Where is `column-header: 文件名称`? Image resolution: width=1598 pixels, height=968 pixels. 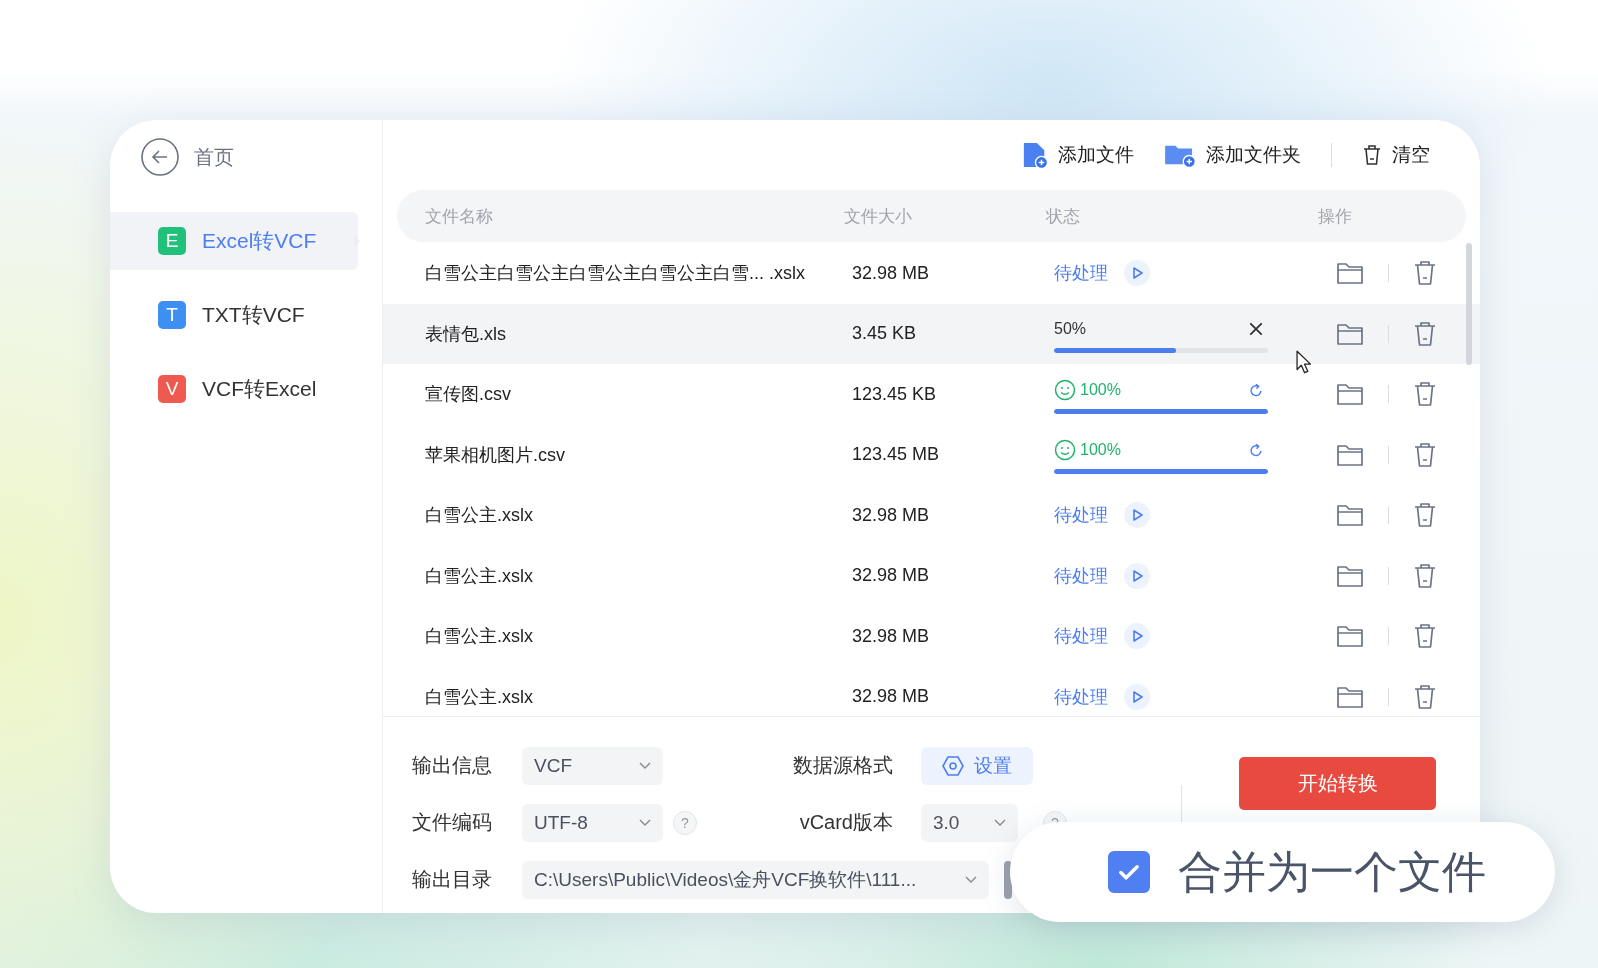 column-header: 文件名称 is located at coordinates (459, 216).